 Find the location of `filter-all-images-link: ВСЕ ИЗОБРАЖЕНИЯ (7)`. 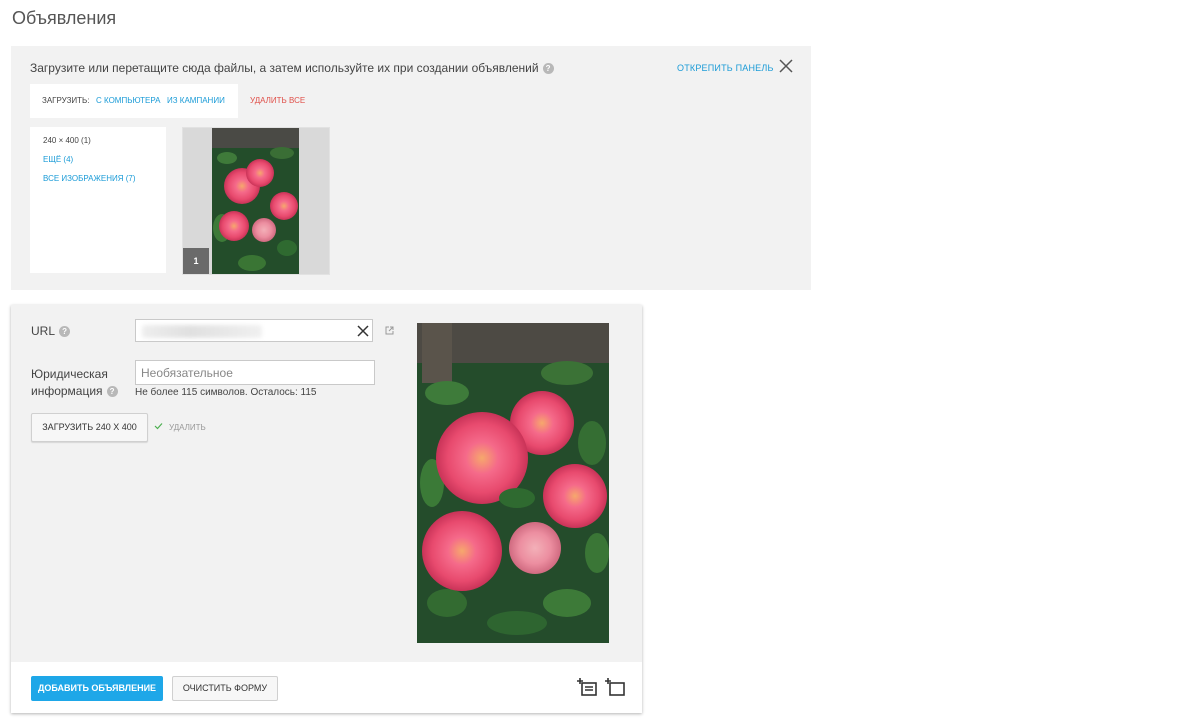

filter-all-images-link: ВСЕ ИЗОБРАЖЕНИЯ (7) is located at coordinates (89, 178).